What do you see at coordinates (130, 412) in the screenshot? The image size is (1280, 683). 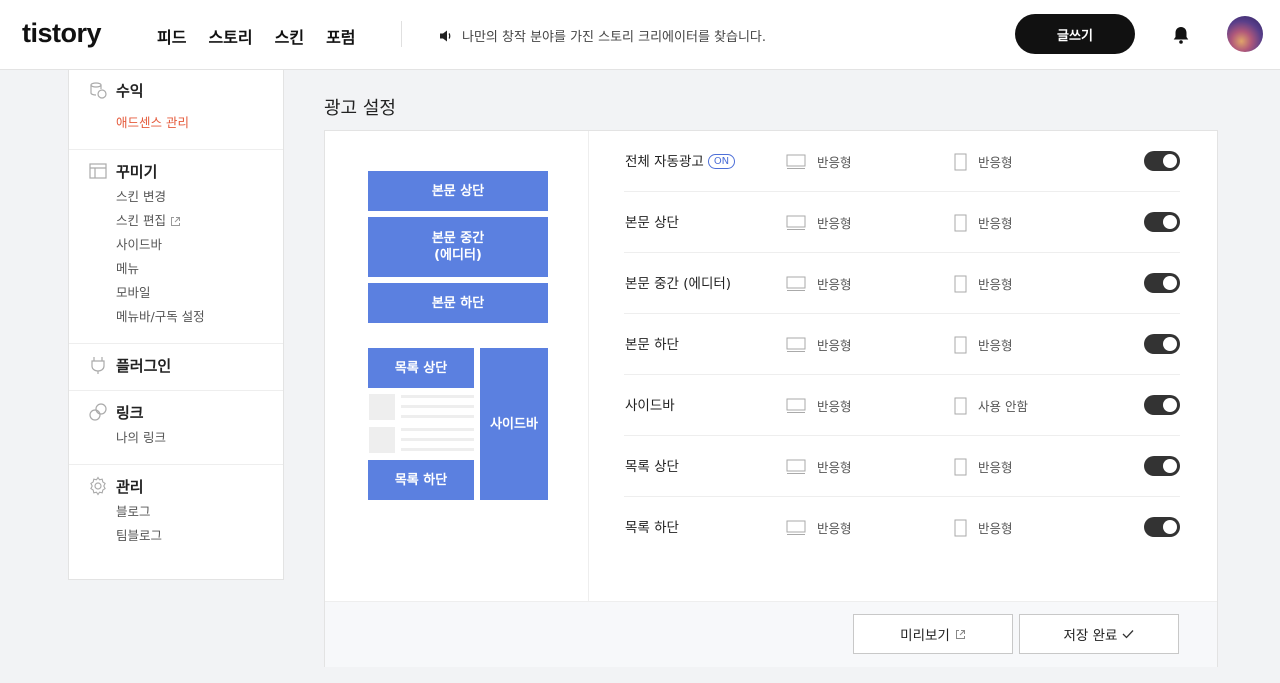 I see `sidebar-title-link: 링크` at bounding box center [130, 412].